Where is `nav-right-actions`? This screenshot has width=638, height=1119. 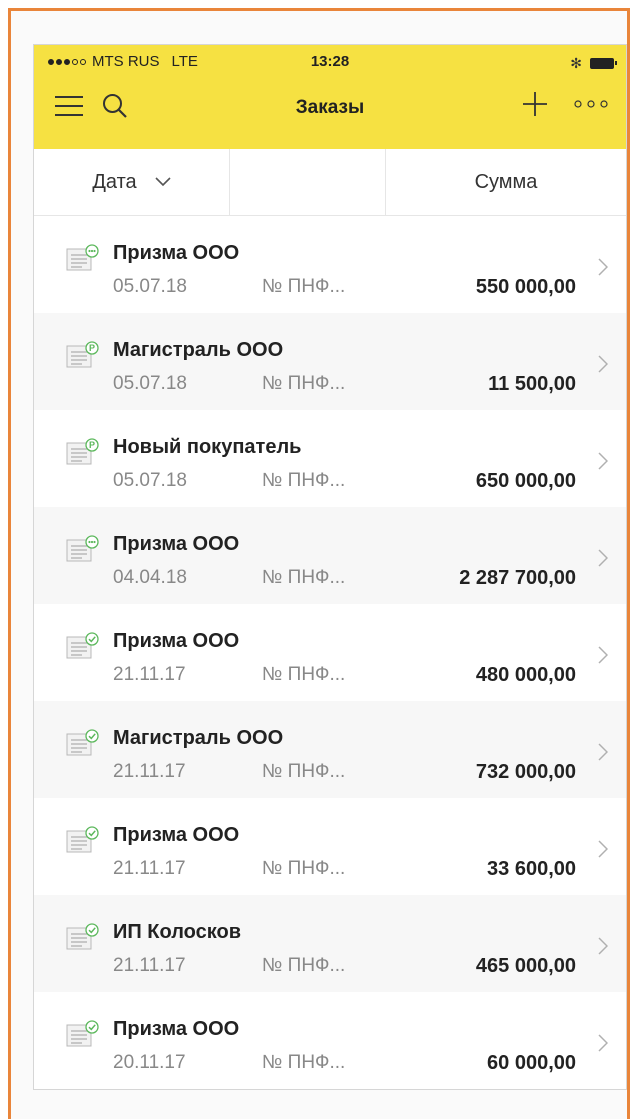
nav-right-actions is located at coordinates (565, 104).